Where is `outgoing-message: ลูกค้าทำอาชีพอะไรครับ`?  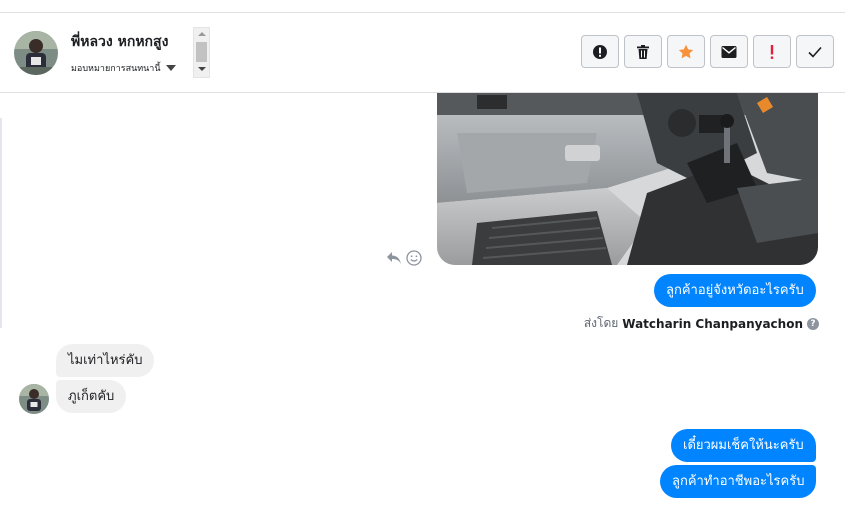
outgoing-message: ลูกค้าทำอาชีพอะไรครับ is located at coordinates (738, 481).